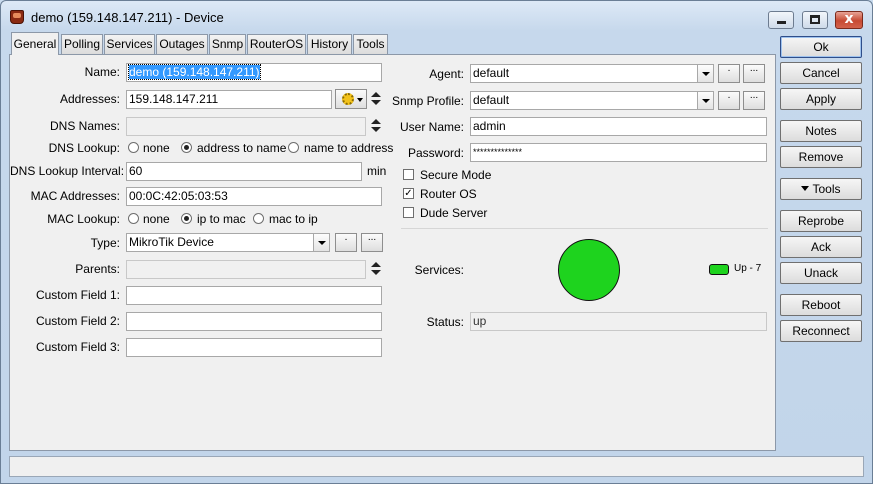 This screenshot has height=484, width=873. I want to click on dns-lookup-name-to-address-radio, so click(293, 147).